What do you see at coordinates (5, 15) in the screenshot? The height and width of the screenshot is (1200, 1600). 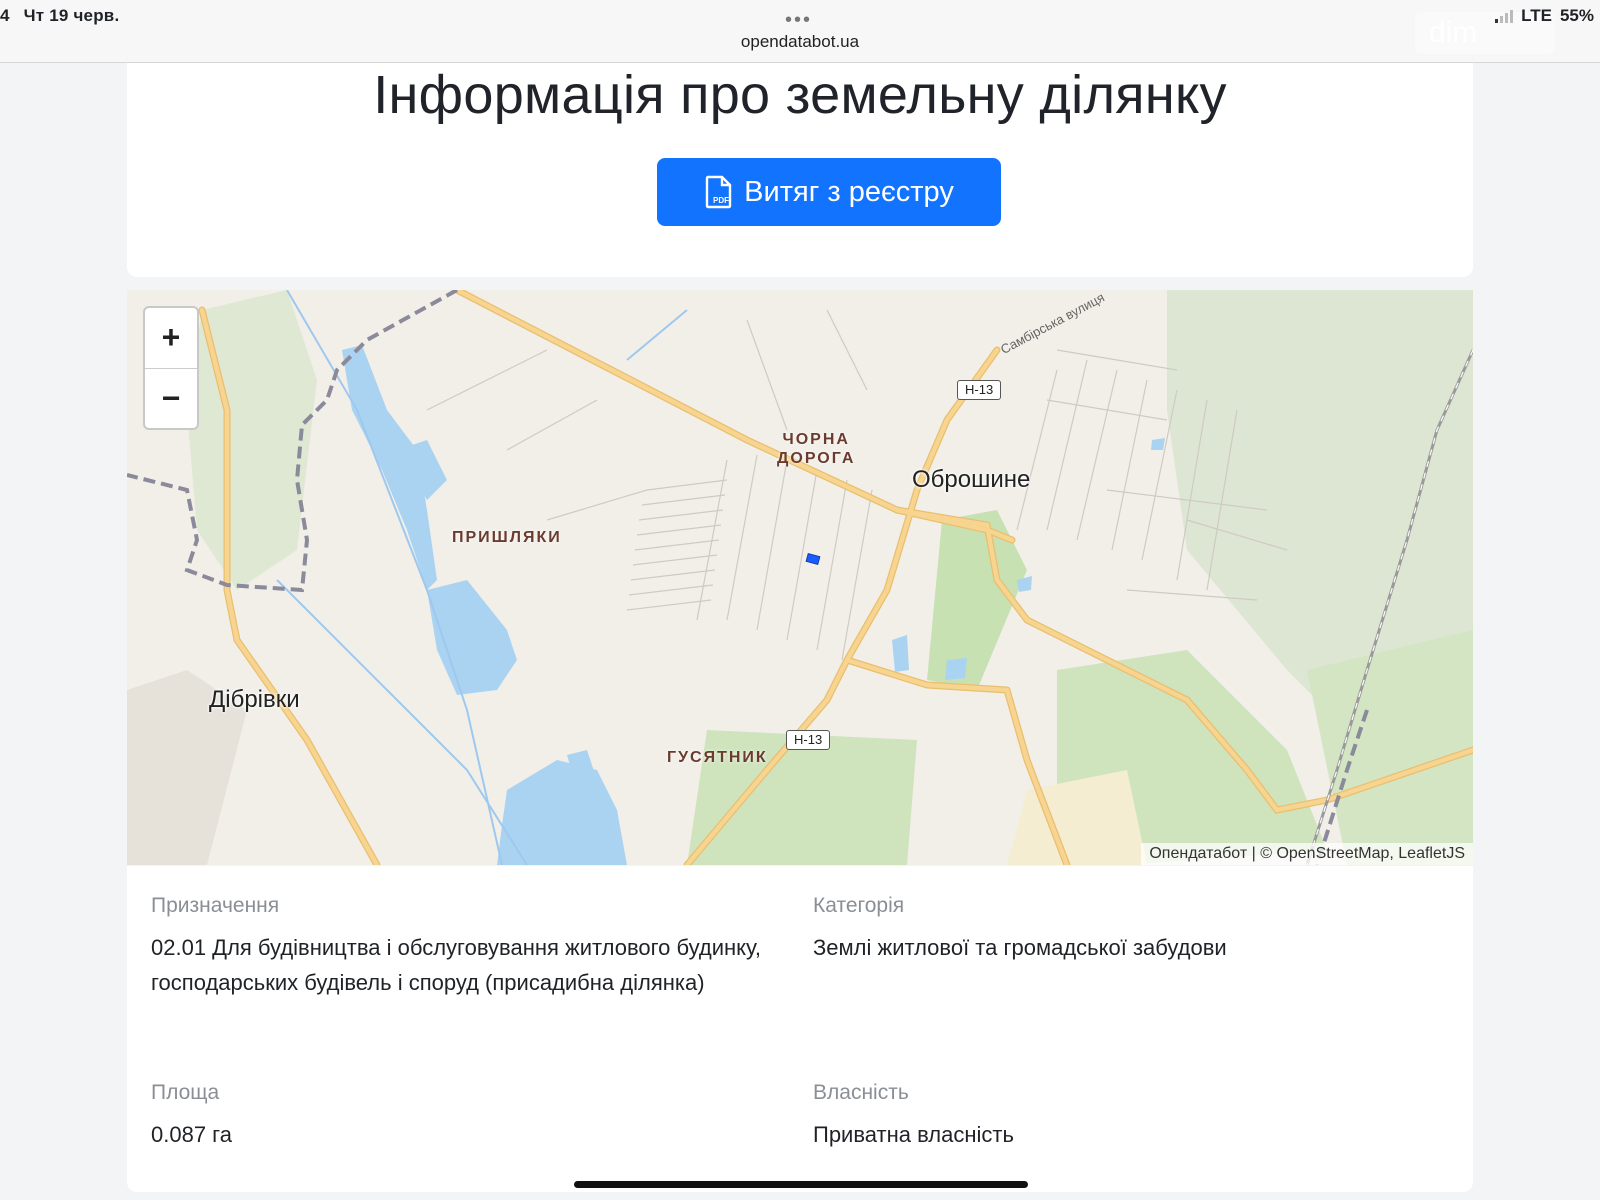 I see `status-time-fragment: 4` at bounding box center [5, 15].